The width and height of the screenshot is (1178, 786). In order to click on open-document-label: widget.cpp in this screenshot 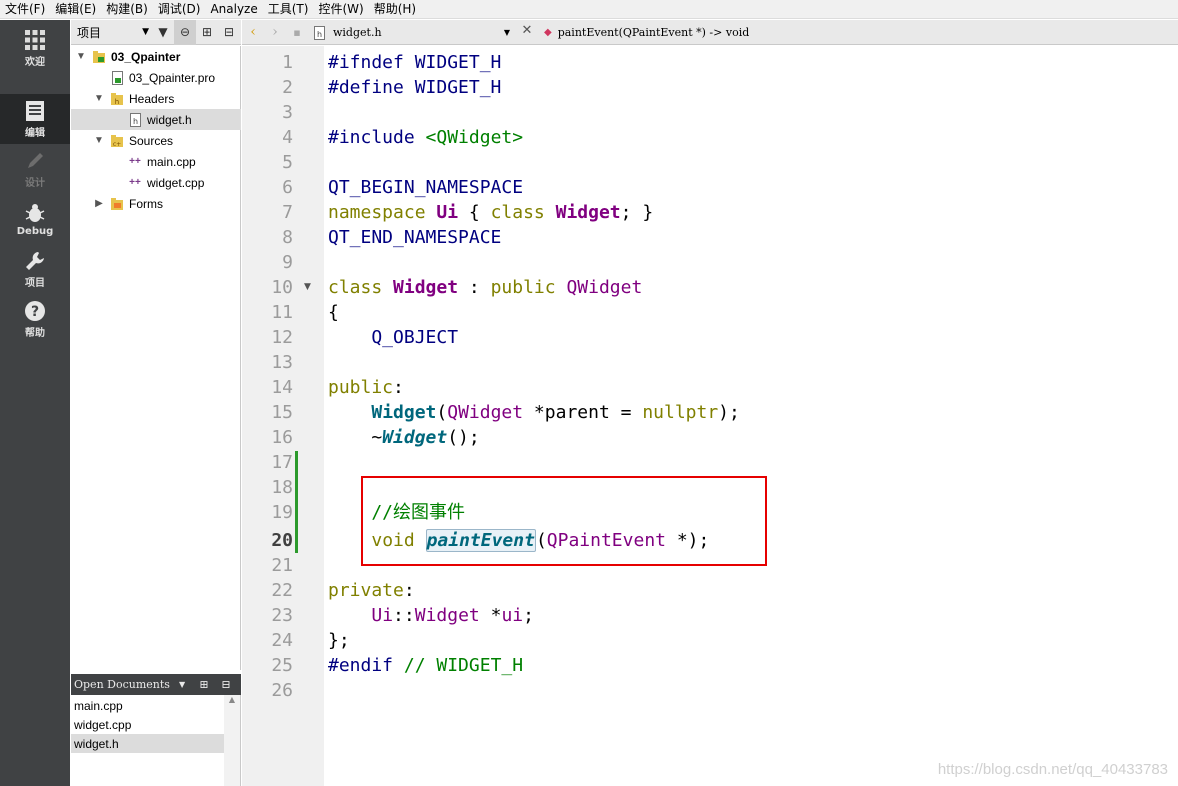, I will do `click(103, 724)`.